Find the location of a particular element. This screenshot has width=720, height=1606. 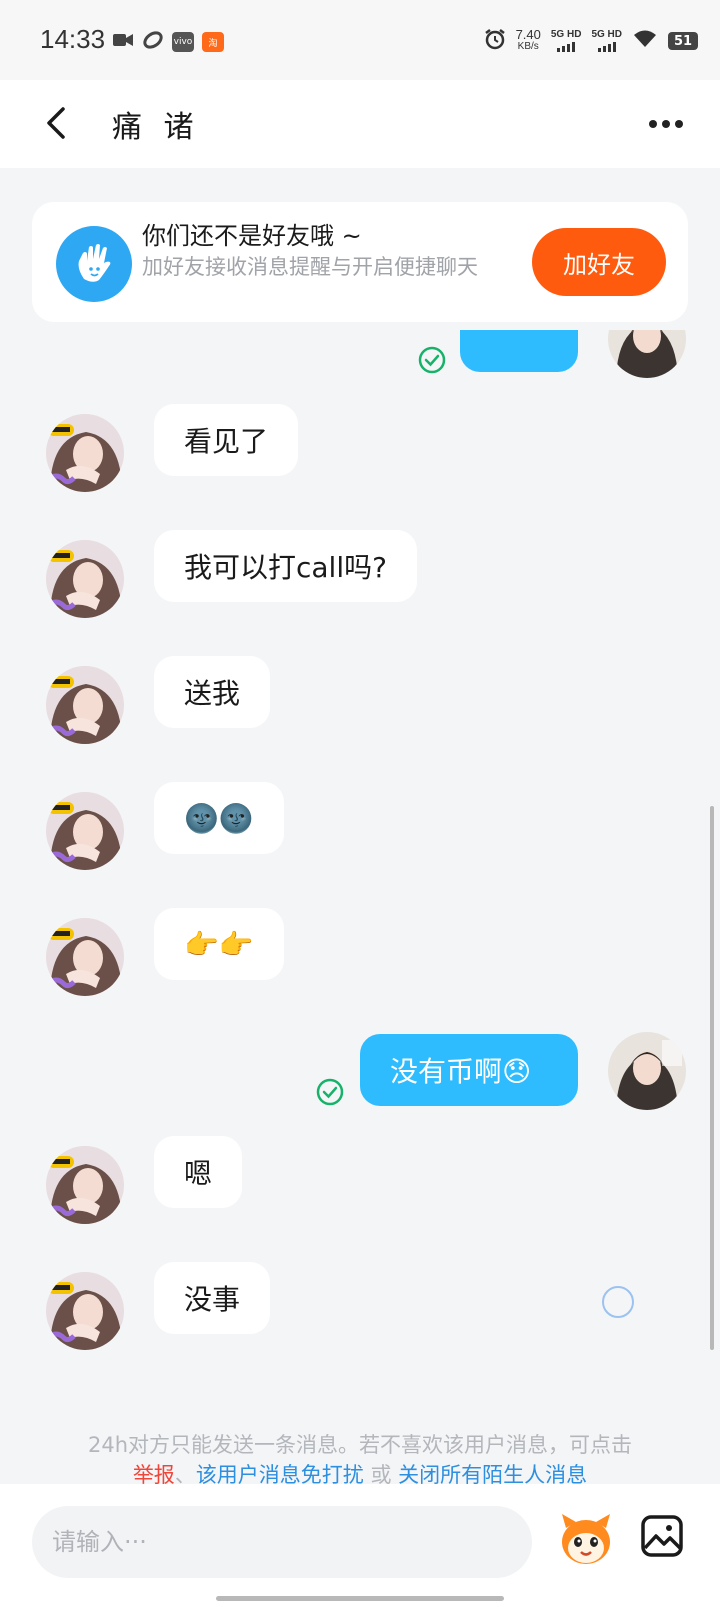

wifi-icon is located at coordinates (645, 41).